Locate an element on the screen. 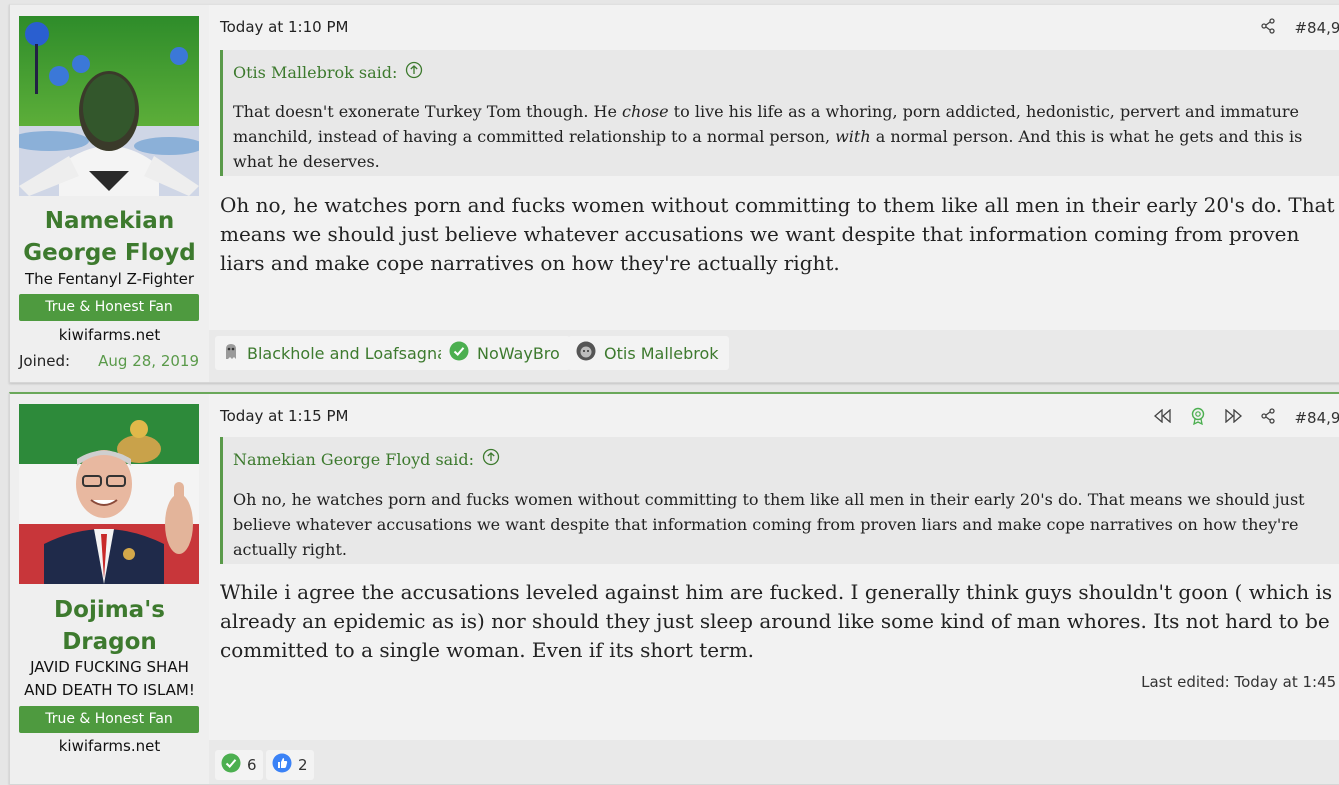  post-time: Today at 1:15 PM is located at coordinates (284, 416).